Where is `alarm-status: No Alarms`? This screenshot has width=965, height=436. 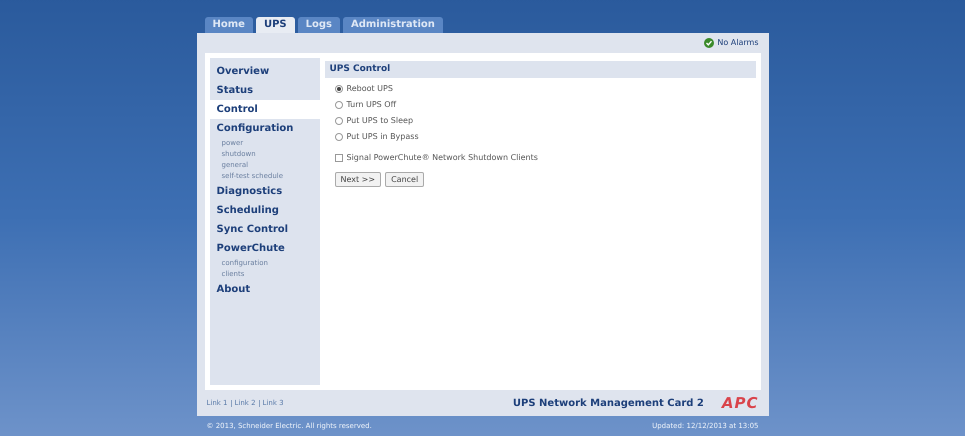 alarm-status: No Alarms is located at coordinates (737, 43).